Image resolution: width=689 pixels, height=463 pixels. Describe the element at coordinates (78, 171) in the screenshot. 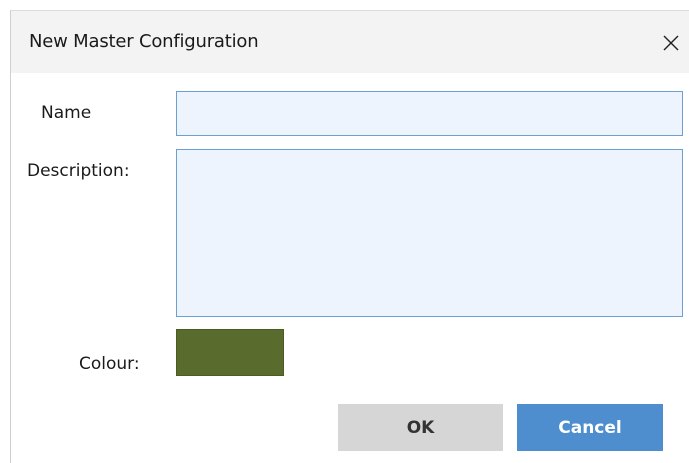

I see `description-label: Description:` at that location.